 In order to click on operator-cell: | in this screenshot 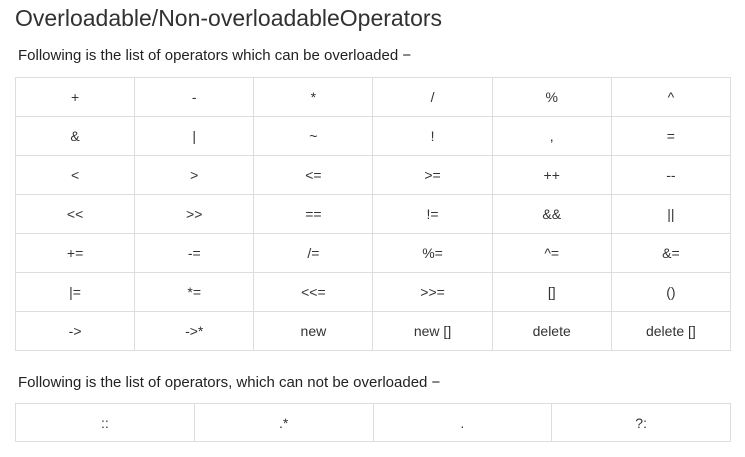, I will do `click(194, 136)`.